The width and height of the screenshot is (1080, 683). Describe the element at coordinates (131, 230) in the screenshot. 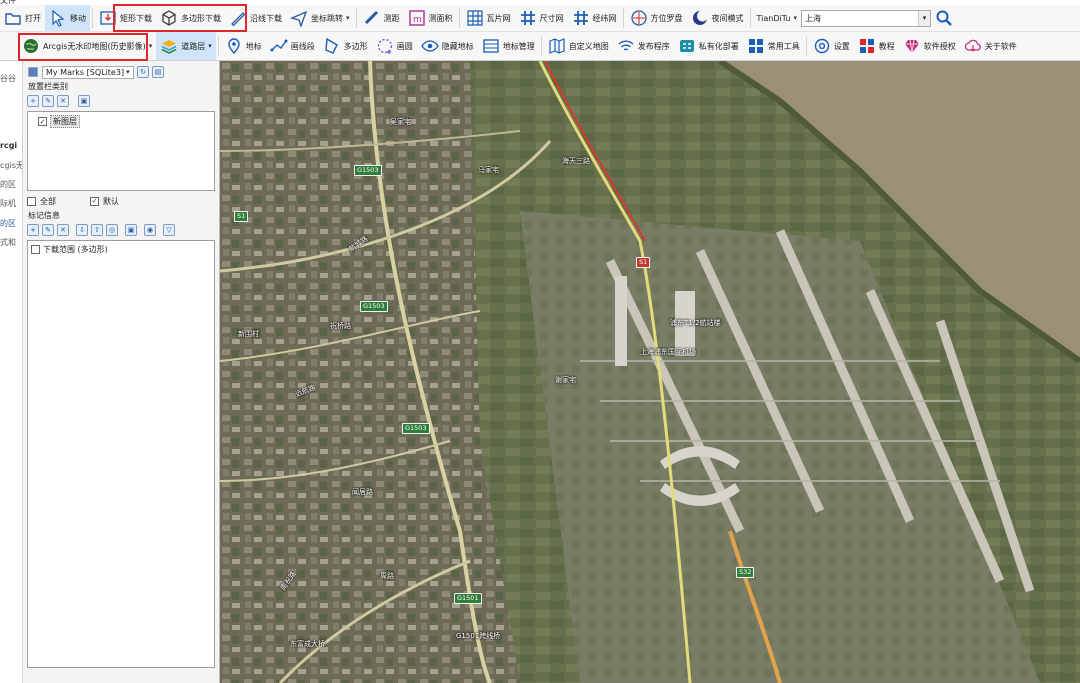

I see `save-mark-icon: ▣` at that location.